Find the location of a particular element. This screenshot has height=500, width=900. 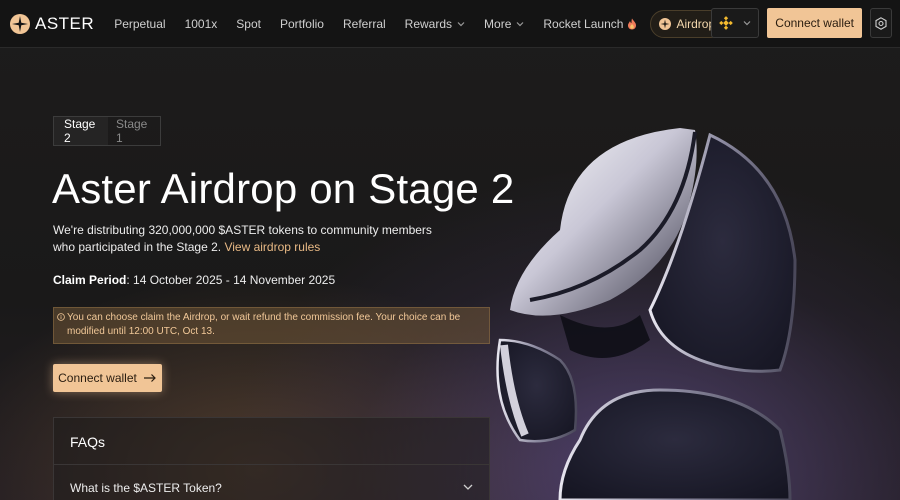

flame-icon is located at coordinates (632, 23).